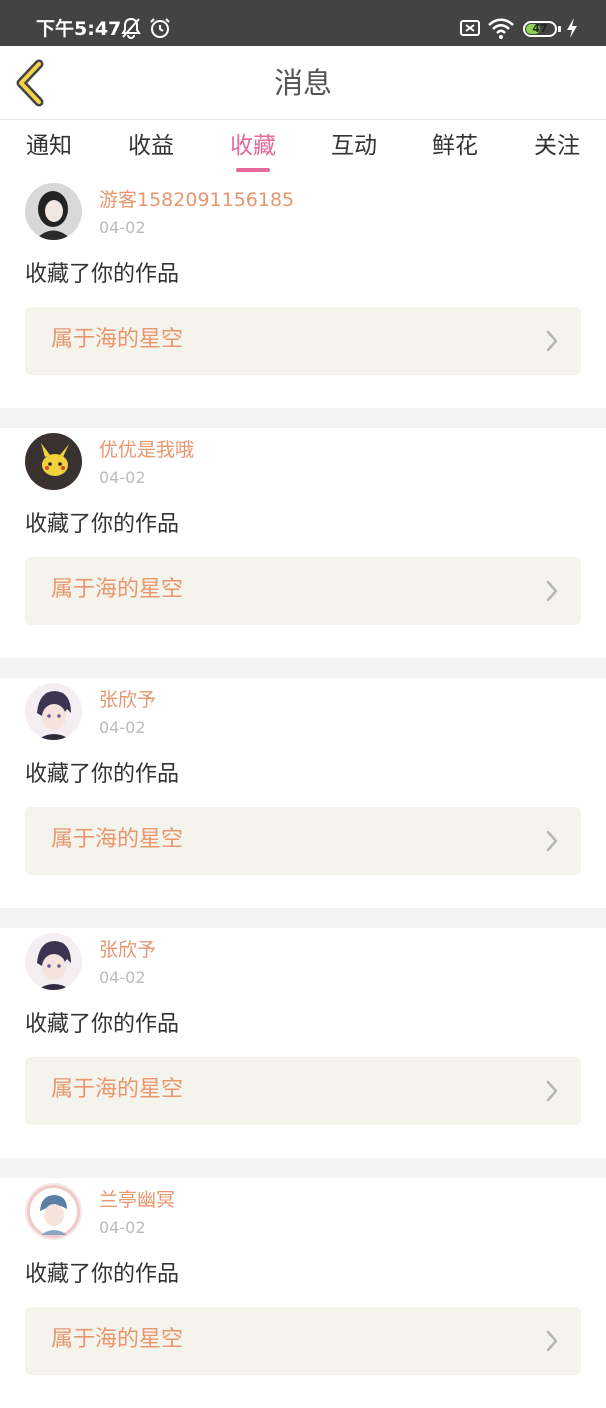  Describe the element at coordinates (303, 23) in the screenshot. I see `status-bar: 下午5:47 47` at that location.